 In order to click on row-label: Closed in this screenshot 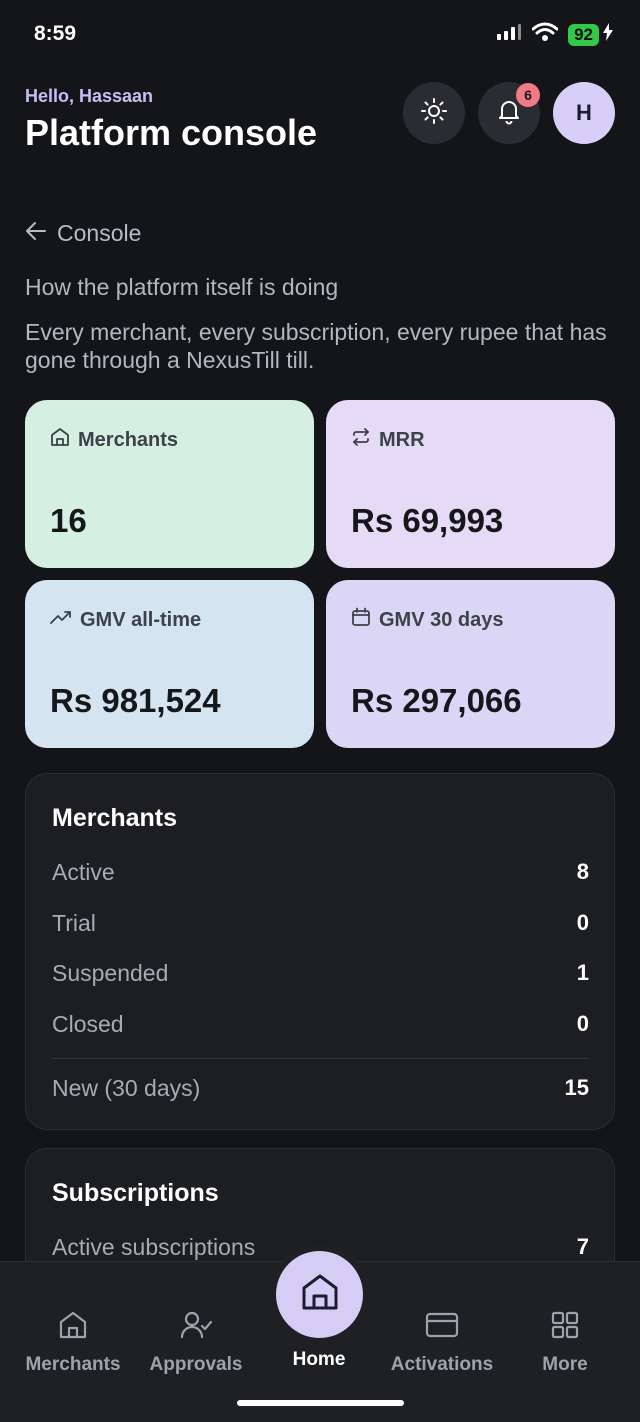, I will do `click(88, 1023)`.